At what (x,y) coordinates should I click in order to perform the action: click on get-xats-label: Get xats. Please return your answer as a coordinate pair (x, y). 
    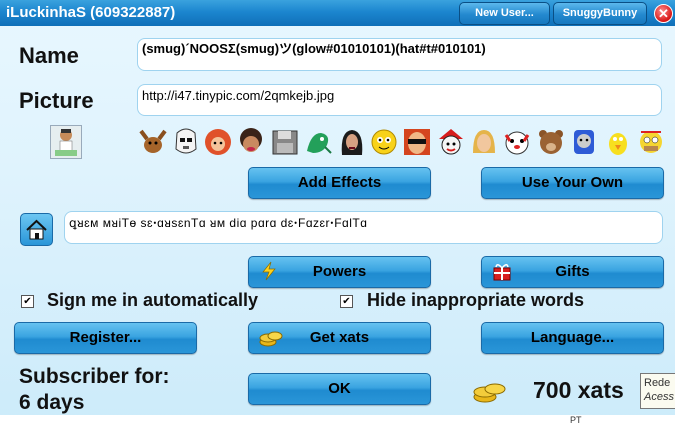
    Looking at the image, I should click on (339, 337).